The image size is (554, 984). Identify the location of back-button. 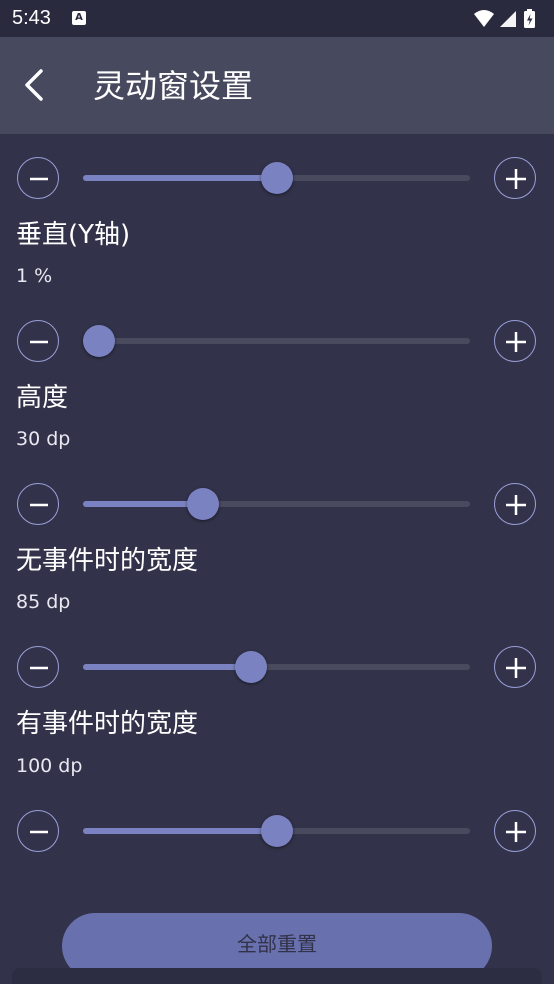
(36, 85).